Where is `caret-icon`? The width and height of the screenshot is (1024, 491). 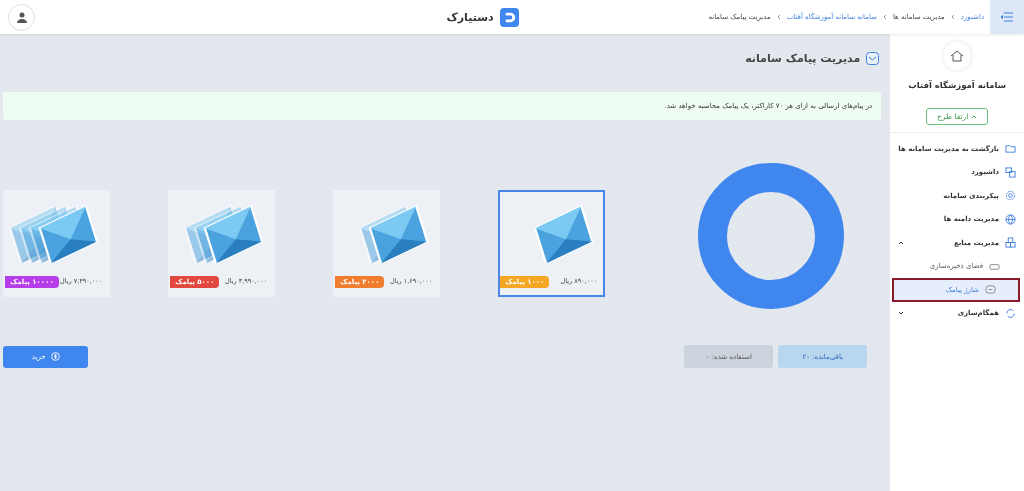 caret-icon is located at coordinates (974, 116).